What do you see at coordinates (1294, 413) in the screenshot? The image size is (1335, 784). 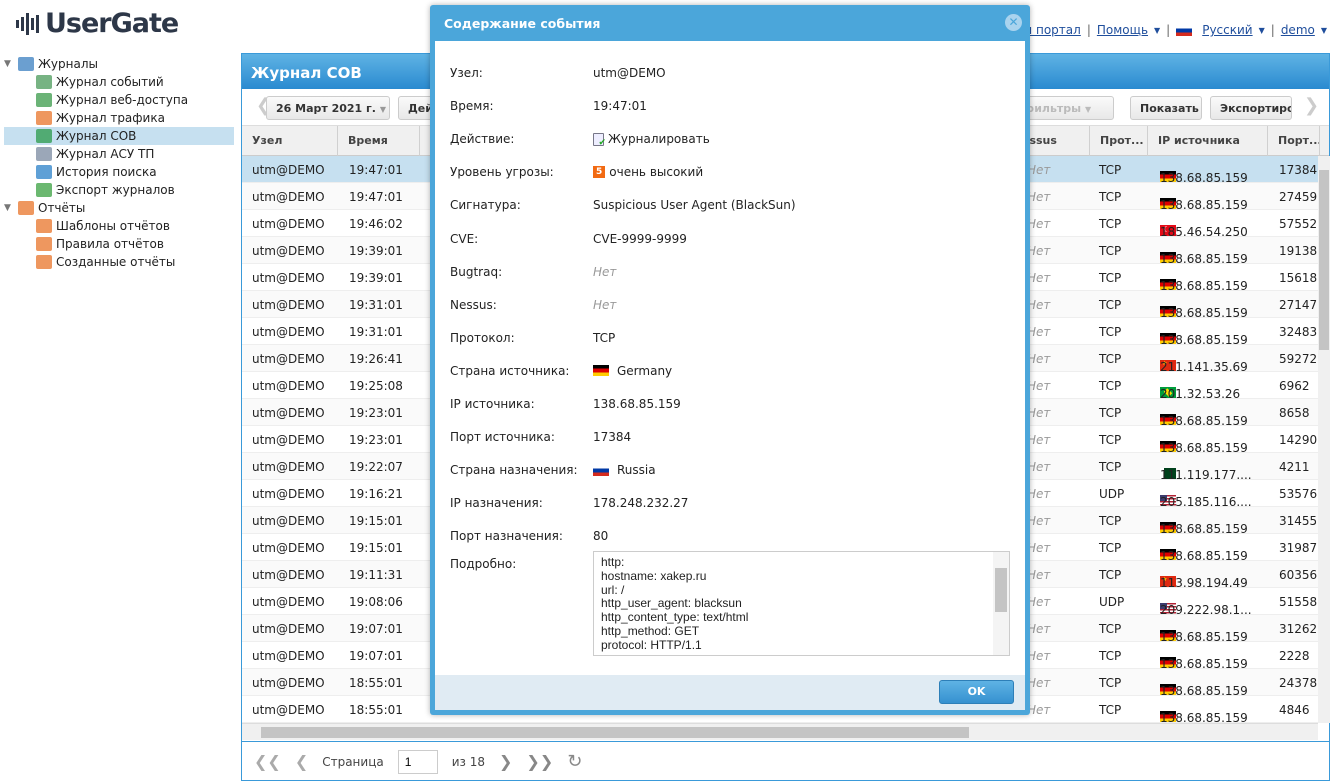 I see `cell-source-port: 8658` at bounding box center [1294, 413].